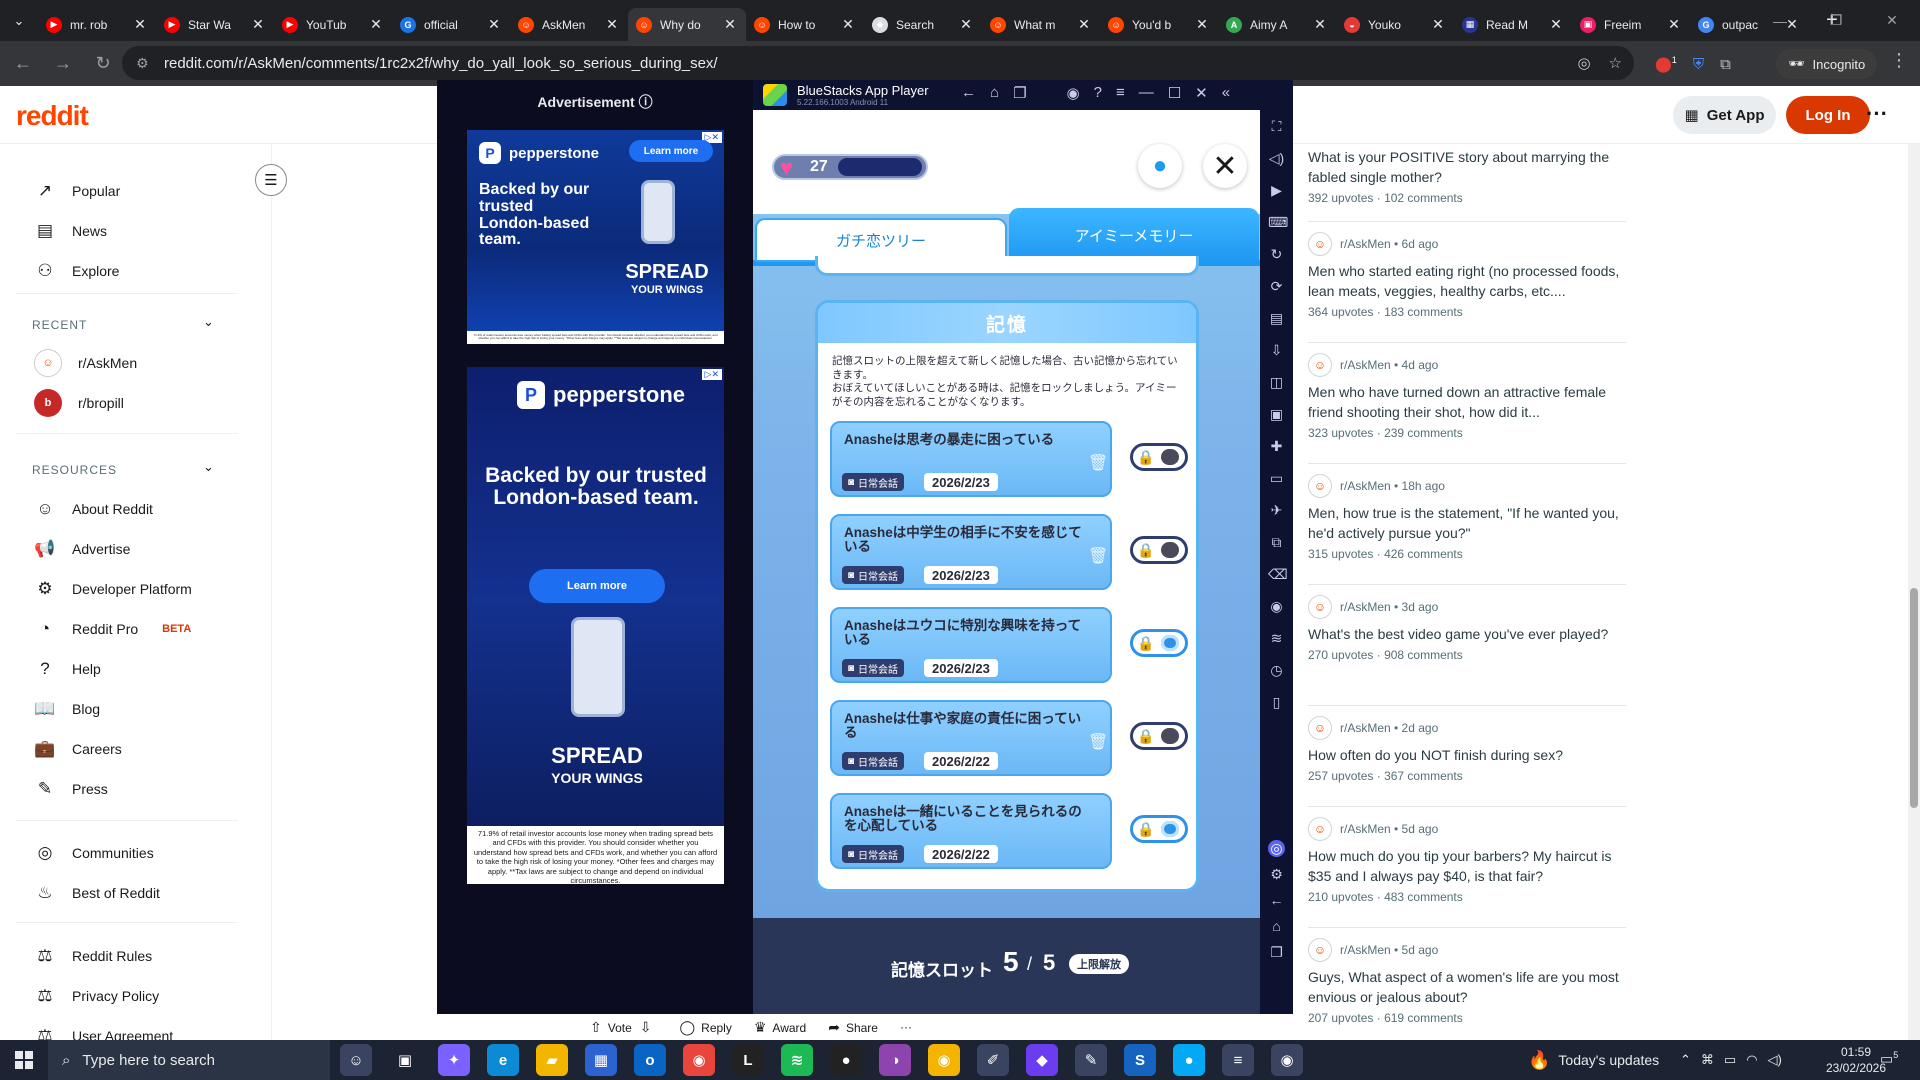 This screenshot has width=1920, height=1080. Describe the element at coordinates (1828, 115) in the screenshot. I see `log-in-button: Log In` at that location.